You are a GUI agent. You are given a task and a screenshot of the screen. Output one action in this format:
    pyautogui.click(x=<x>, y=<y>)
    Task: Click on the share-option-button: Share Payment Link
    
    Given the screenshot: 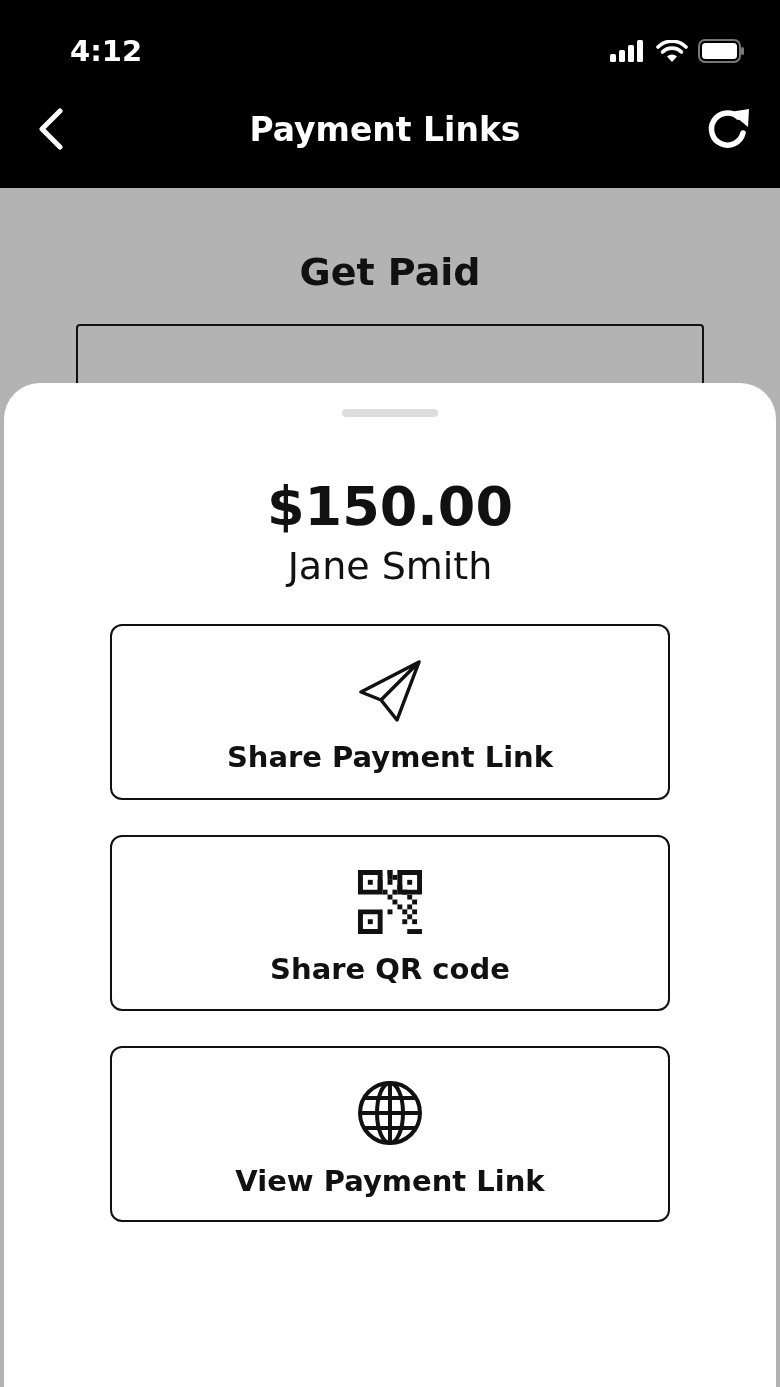 What is the action you would take?
    pyautogui.click(x=390, y=712)
    